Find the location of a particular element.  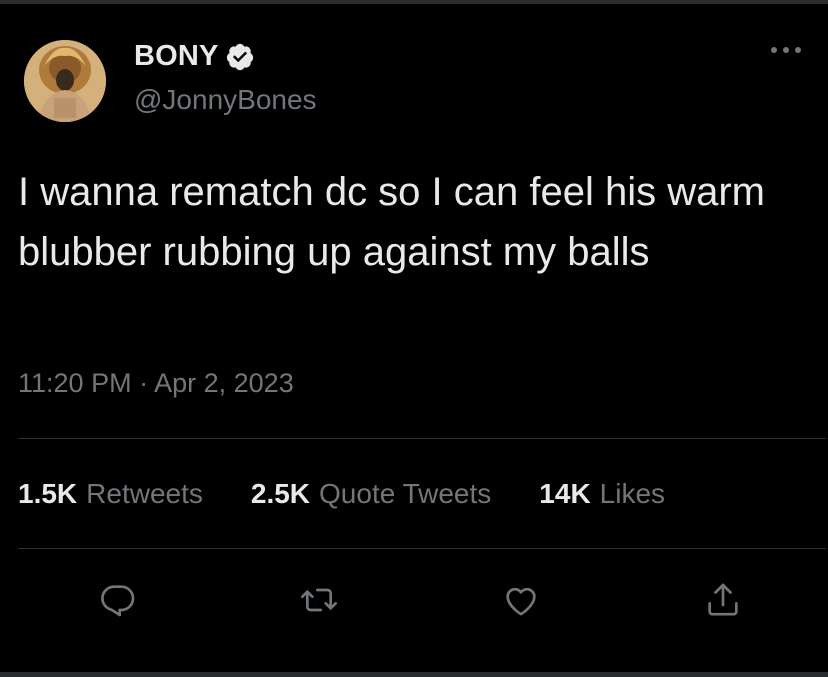

quote-tweets-label: Quote Tweets is located at coordinates (405, 493).